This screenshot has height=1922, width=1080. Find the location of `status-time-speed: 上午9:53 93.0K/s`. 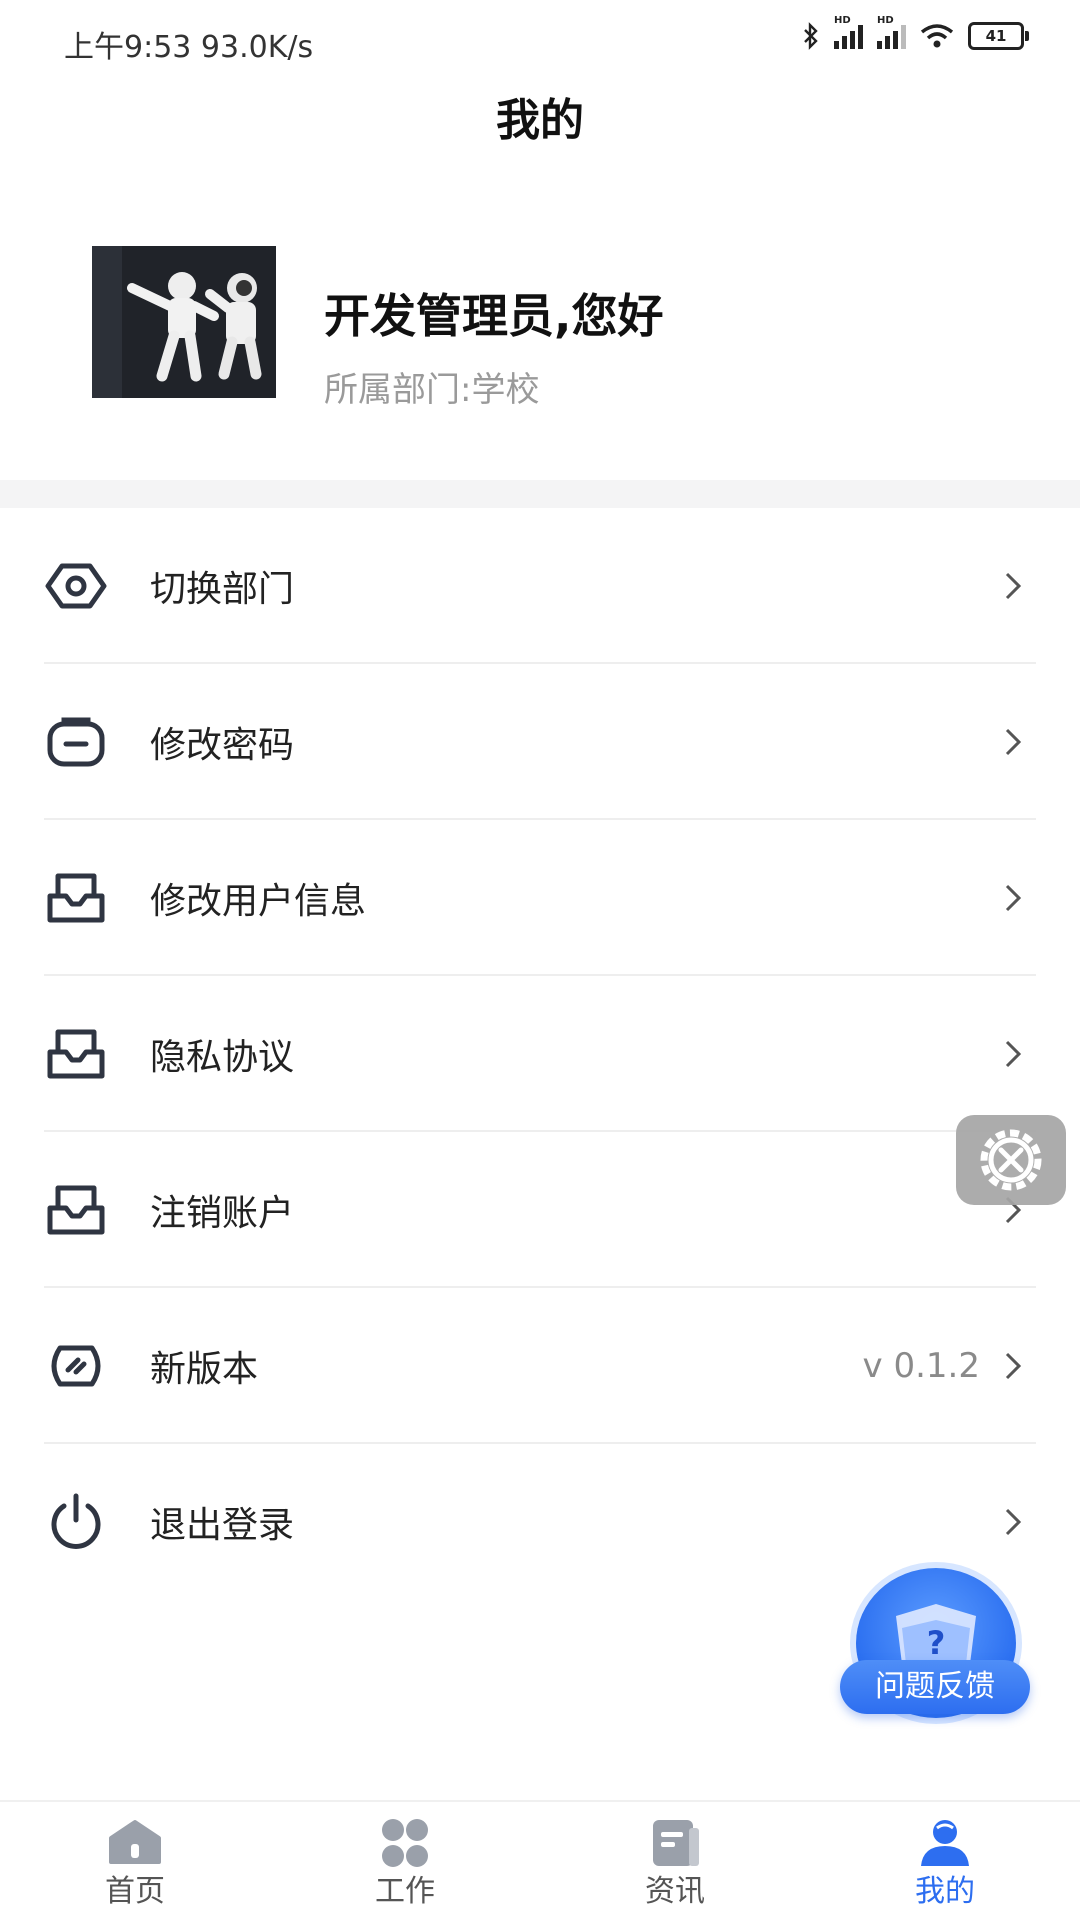

status-time-speed: 上午9:53 93.0K/s is located at coordinates (189, 47).